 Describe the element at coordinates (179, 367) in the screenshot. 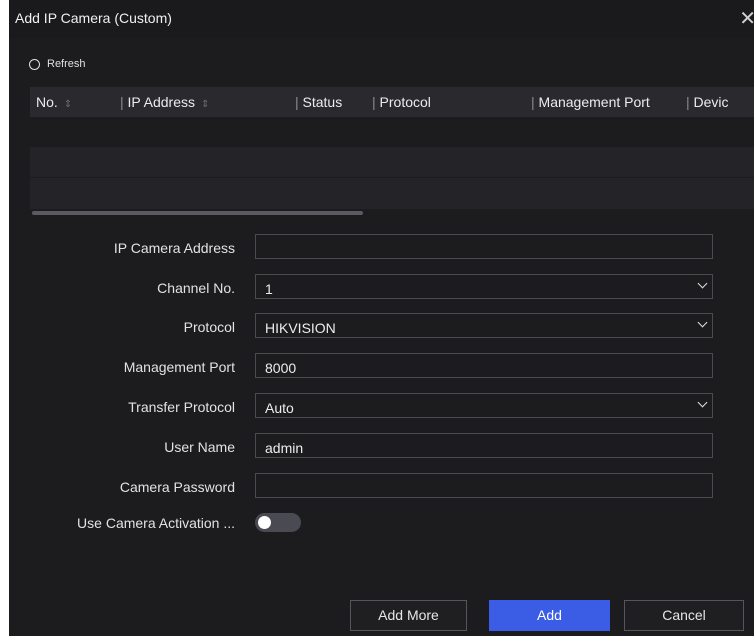

I see `management-port-label: Management Port` at that location.